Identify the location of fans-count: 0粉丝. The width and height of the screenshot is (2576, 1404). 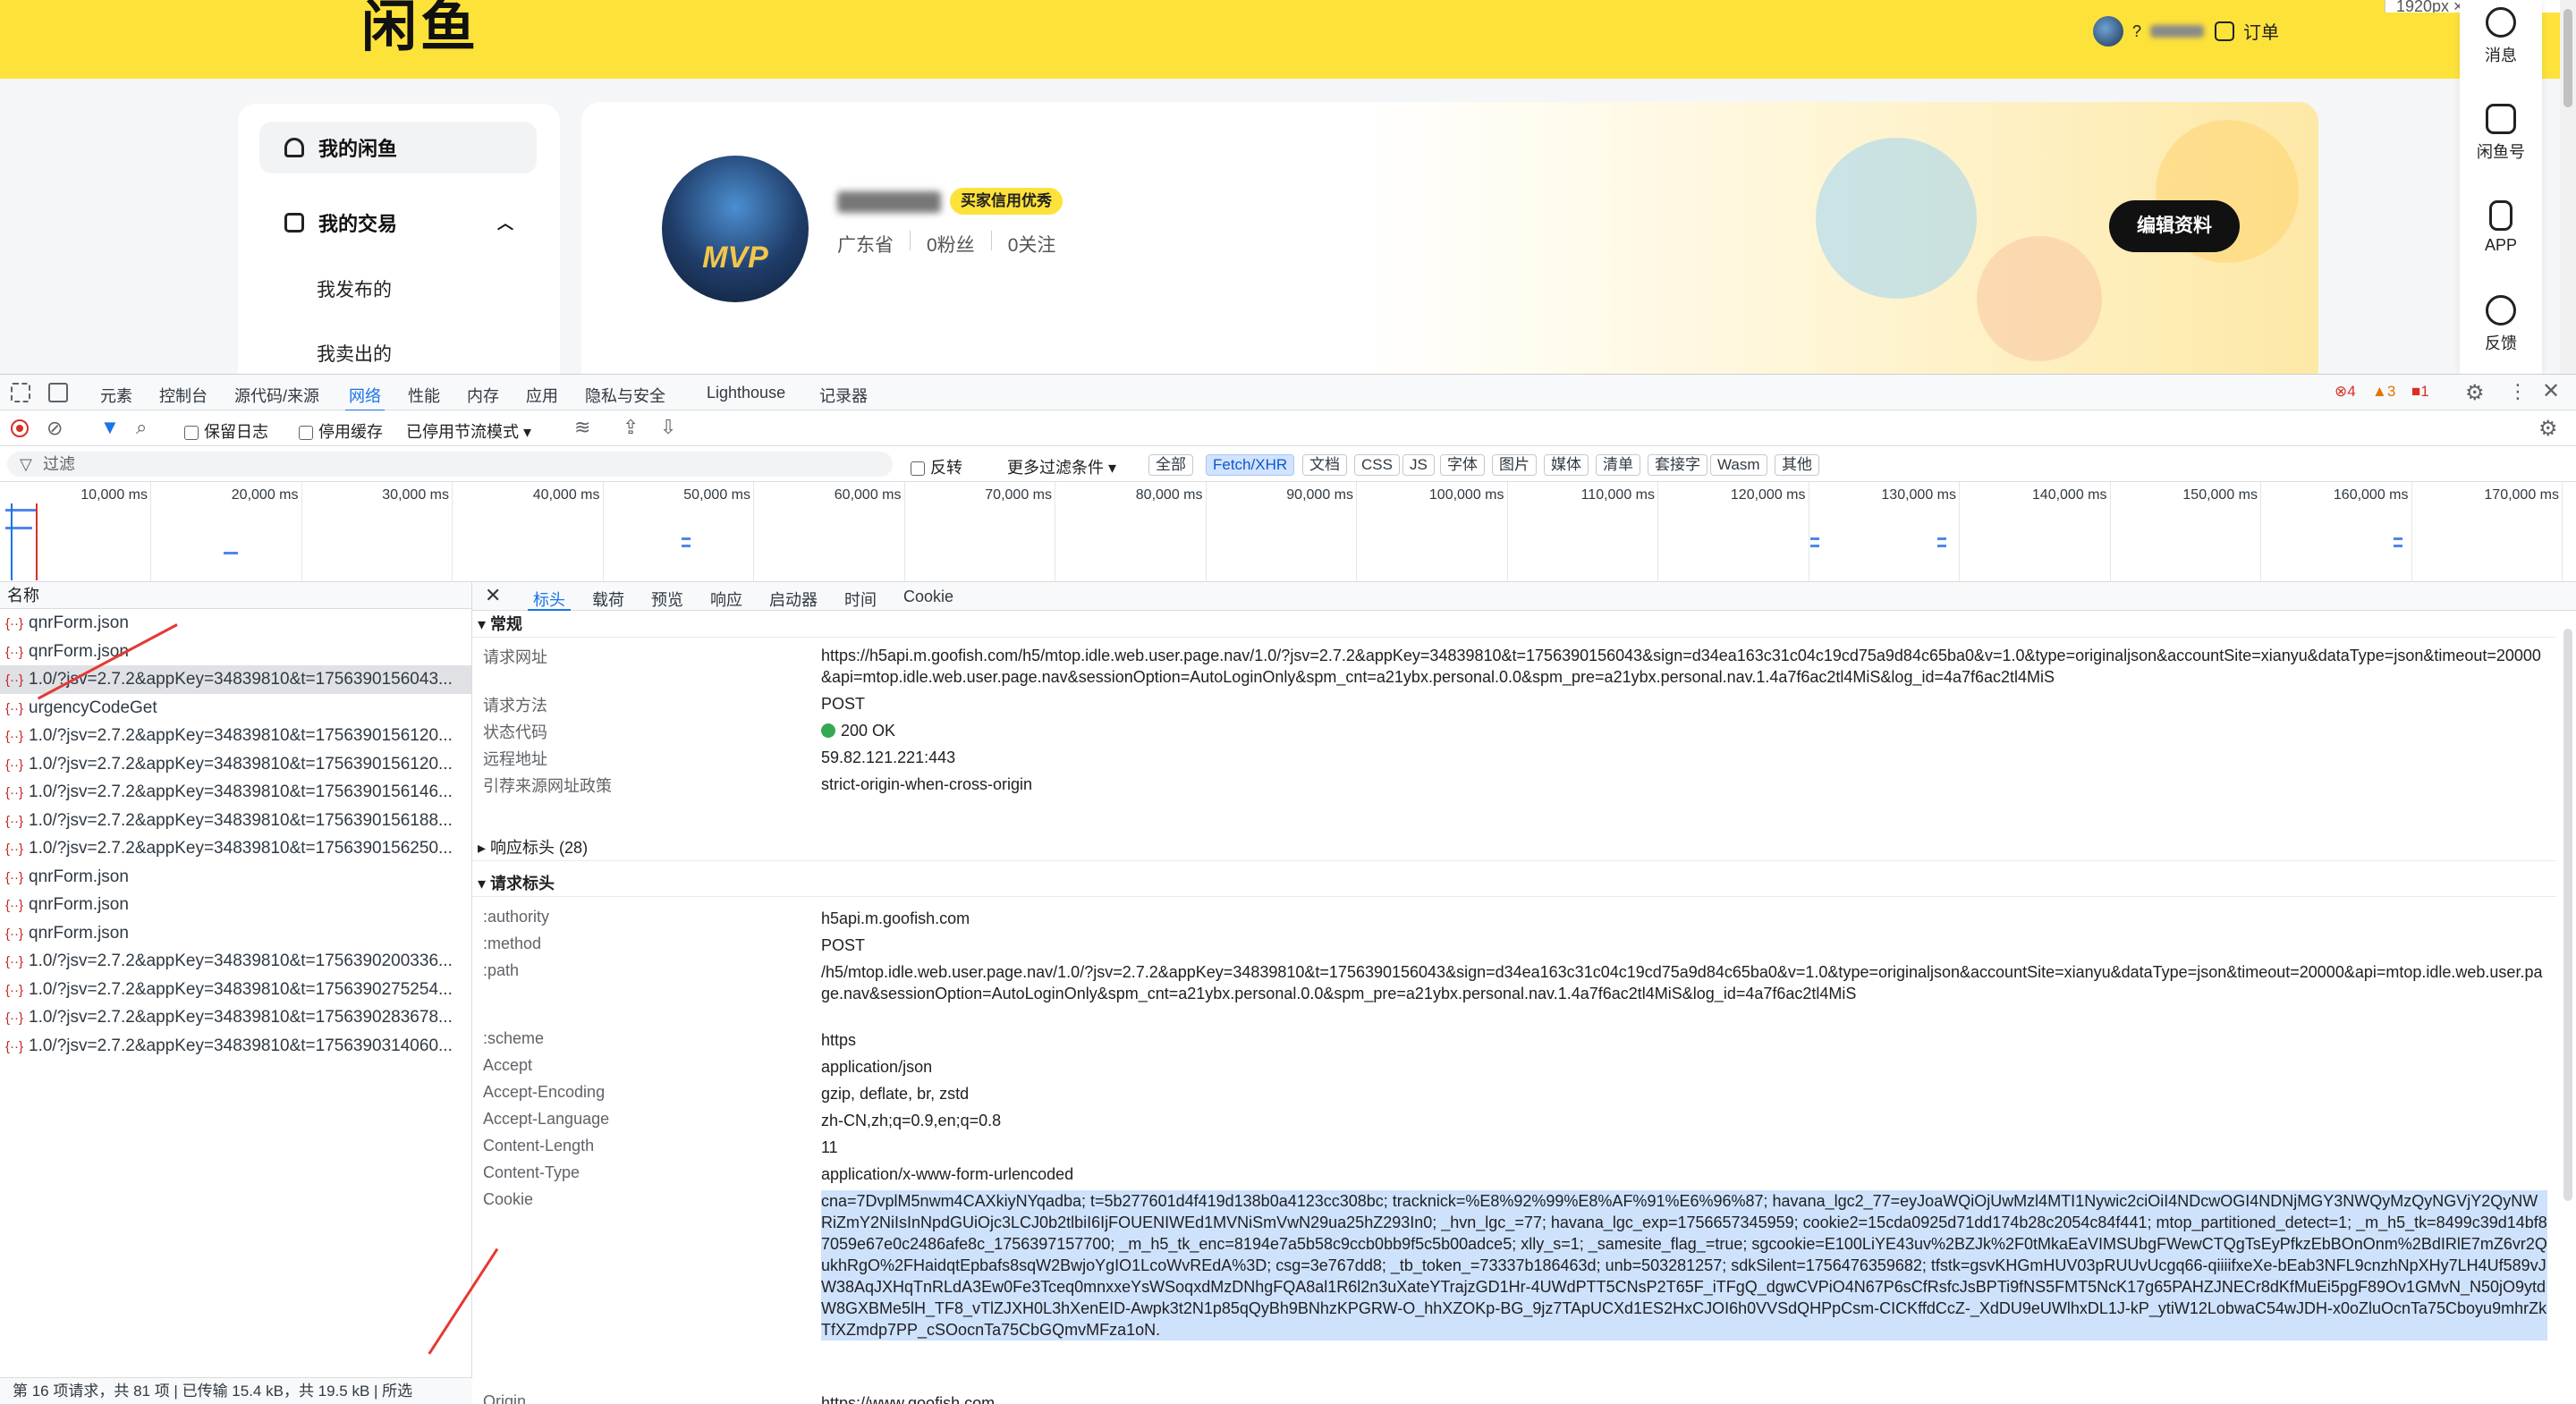
(951, 245).